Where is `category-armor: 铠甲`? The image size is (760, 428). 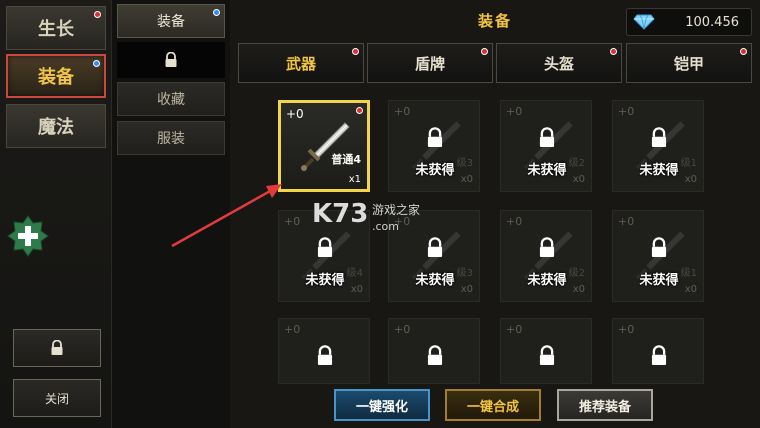 category-armor: 铠甲 is located at coordinates (689, 63).